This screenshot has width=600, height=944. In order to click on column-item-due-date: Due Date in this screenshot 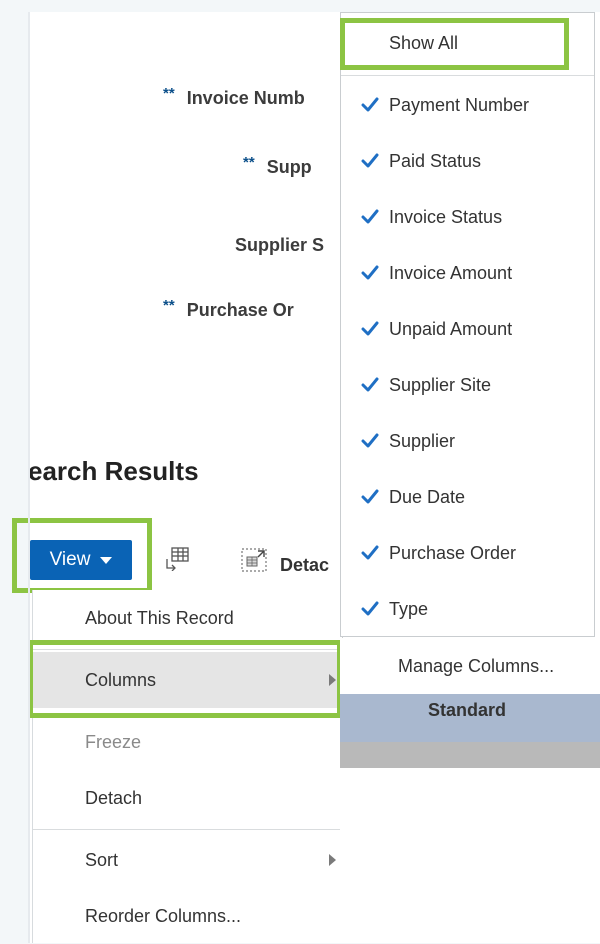, I will do `click(467, 497)`.